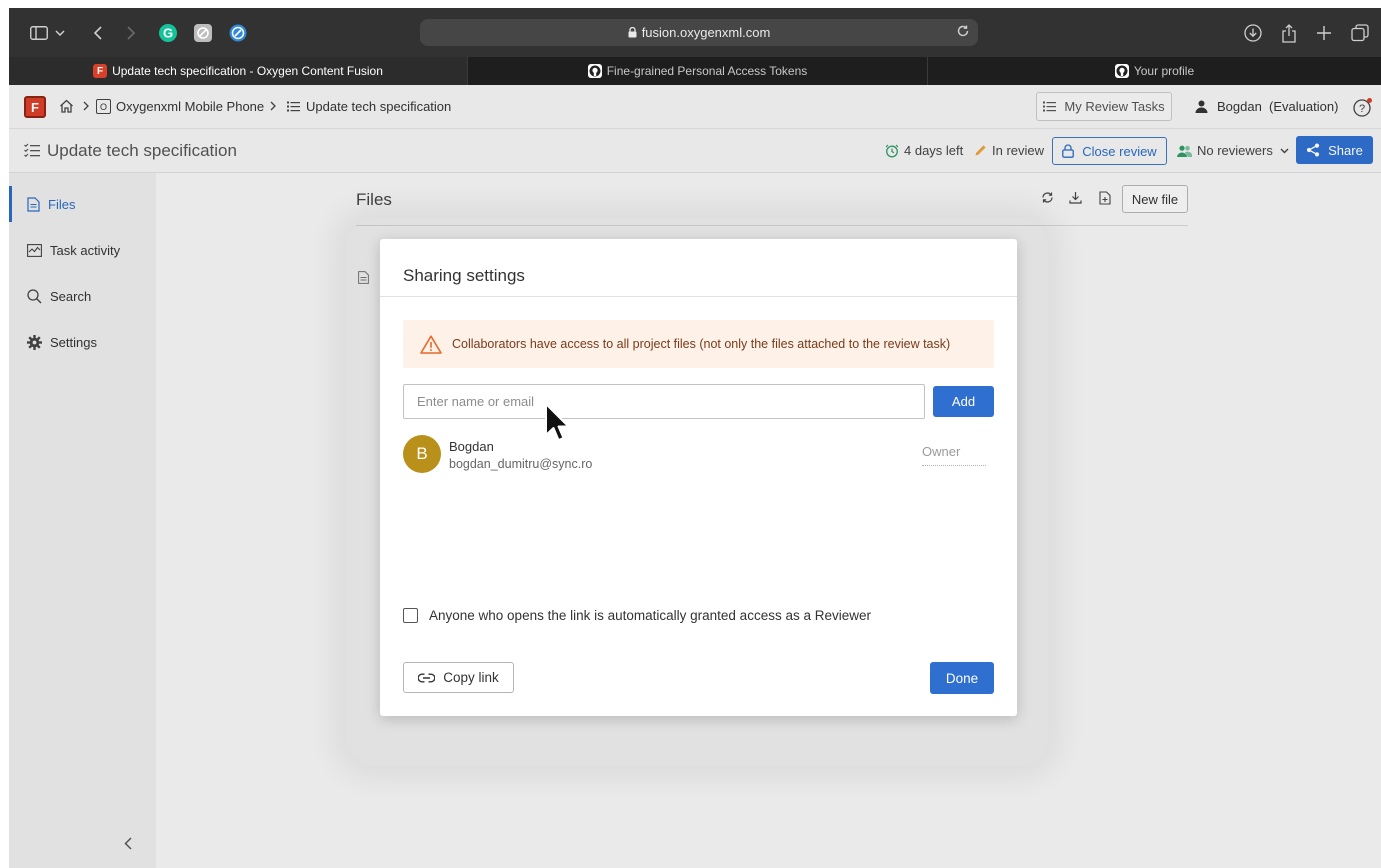 This screenshot has width=1381, height=868. What do you see at coordinates (698, 296) in the screenshot?
I see `dialog-divider` at bounding box center [698, 296].